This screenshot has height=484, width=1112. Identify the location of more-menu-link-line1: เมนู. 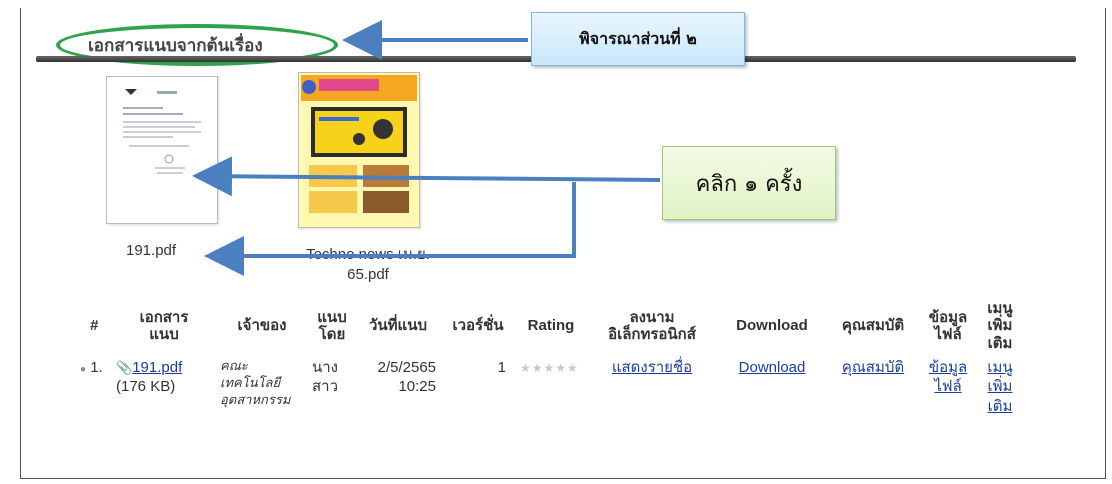
(1000, 368).